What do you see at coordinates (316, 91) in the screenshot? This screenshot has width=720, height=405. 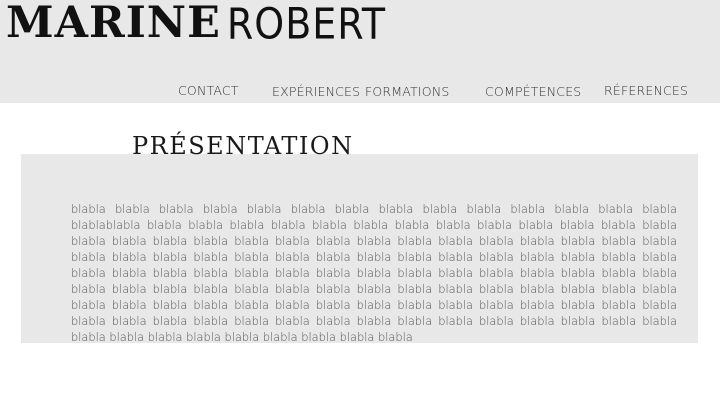 I see `nav-link-experiences: EXPÉRIENCES` at bounding box center [316, 91].